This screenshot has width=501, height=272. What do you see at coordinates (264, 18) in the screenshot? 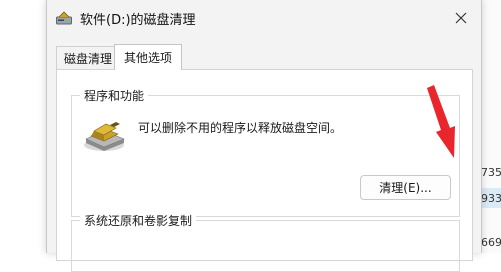
I see `title-bar: 软件(D:)的磁盘清理` at bounding box center [264, 18].